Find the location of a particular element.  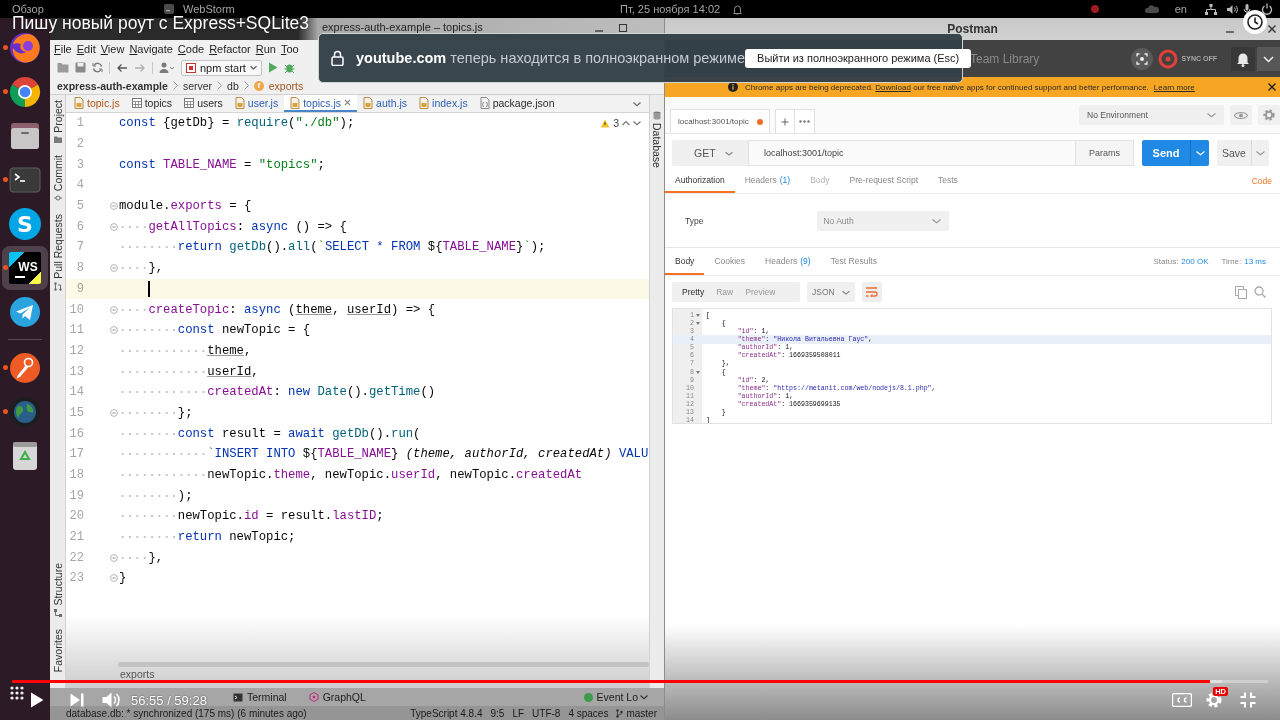

status-dot-icon is located at coordinates (1094, 9).